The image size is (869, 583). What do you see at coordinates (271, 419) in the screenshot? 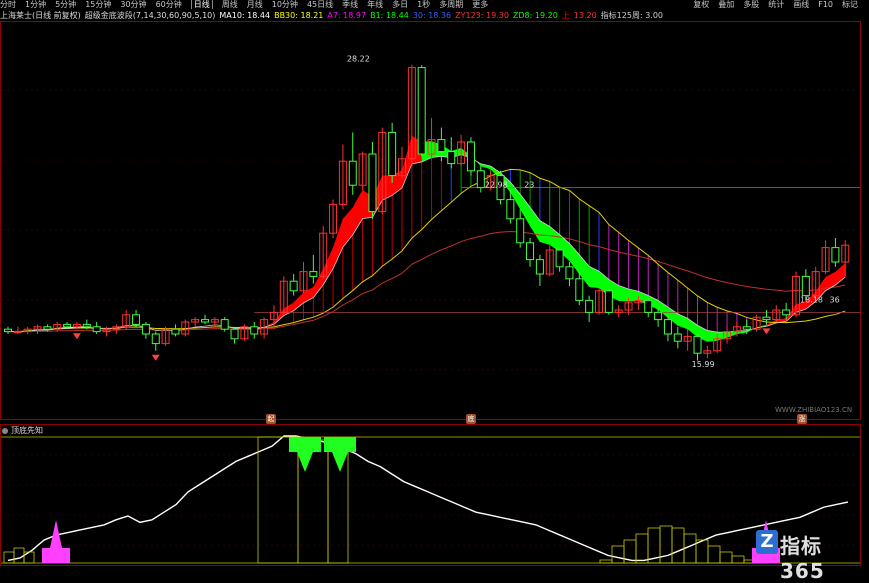
I see `signal-marker-0: 起` at bounding box center [271, 419].